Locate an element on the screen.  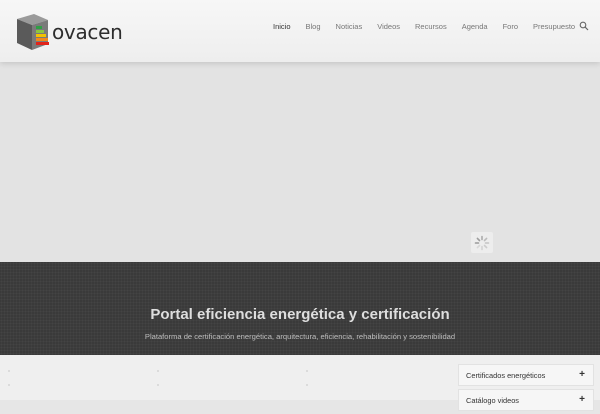
nav-item-inicio: Inicio is located at coordinates (282, 26).